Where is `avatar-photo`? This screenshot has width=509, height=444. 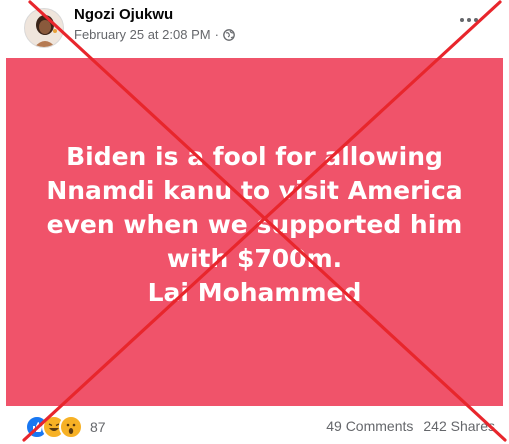
avatar-photo is located at coordinates (44, 28).